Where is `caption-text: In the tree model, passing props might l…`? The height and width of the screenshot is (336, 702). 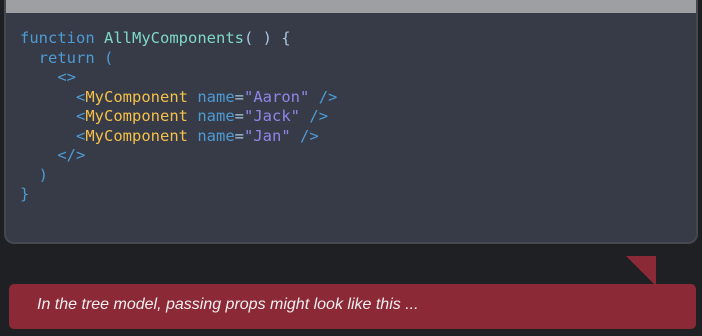
caption-text: In the tree model, passing props might l… is located at coordinates (228, 304).